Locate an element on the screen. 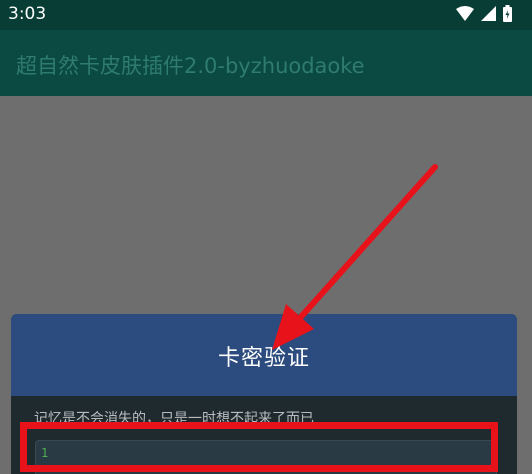  app-bar: 超自然卡皮肤插件2.0-byzhuodaoke is located at coordinates (266, 63).